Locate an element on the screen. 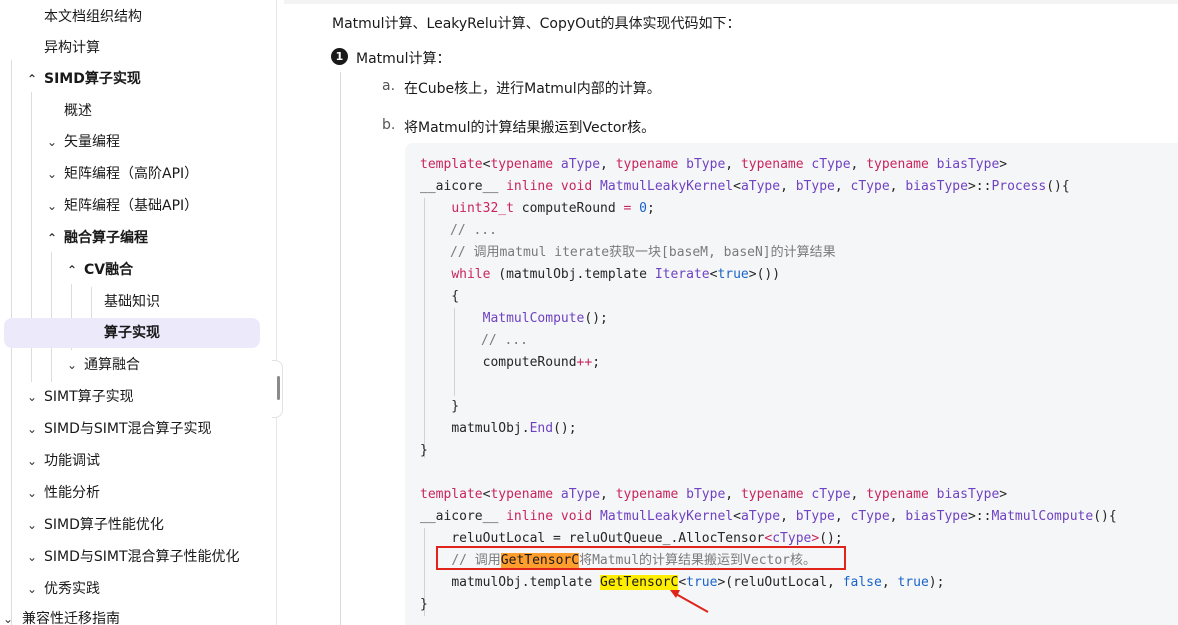 The image size is (1178, 625). code-line: uint32_t computeRound = 0; is located at coordinates (553, 208).